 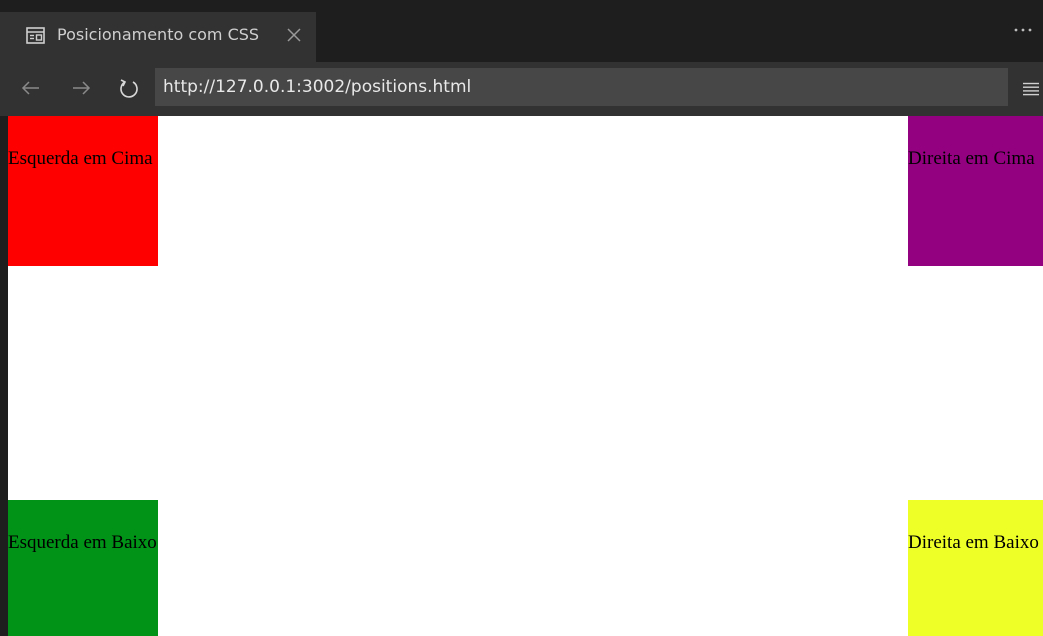 I want to click on arrow-right-icon, so click(x=81, y=88).